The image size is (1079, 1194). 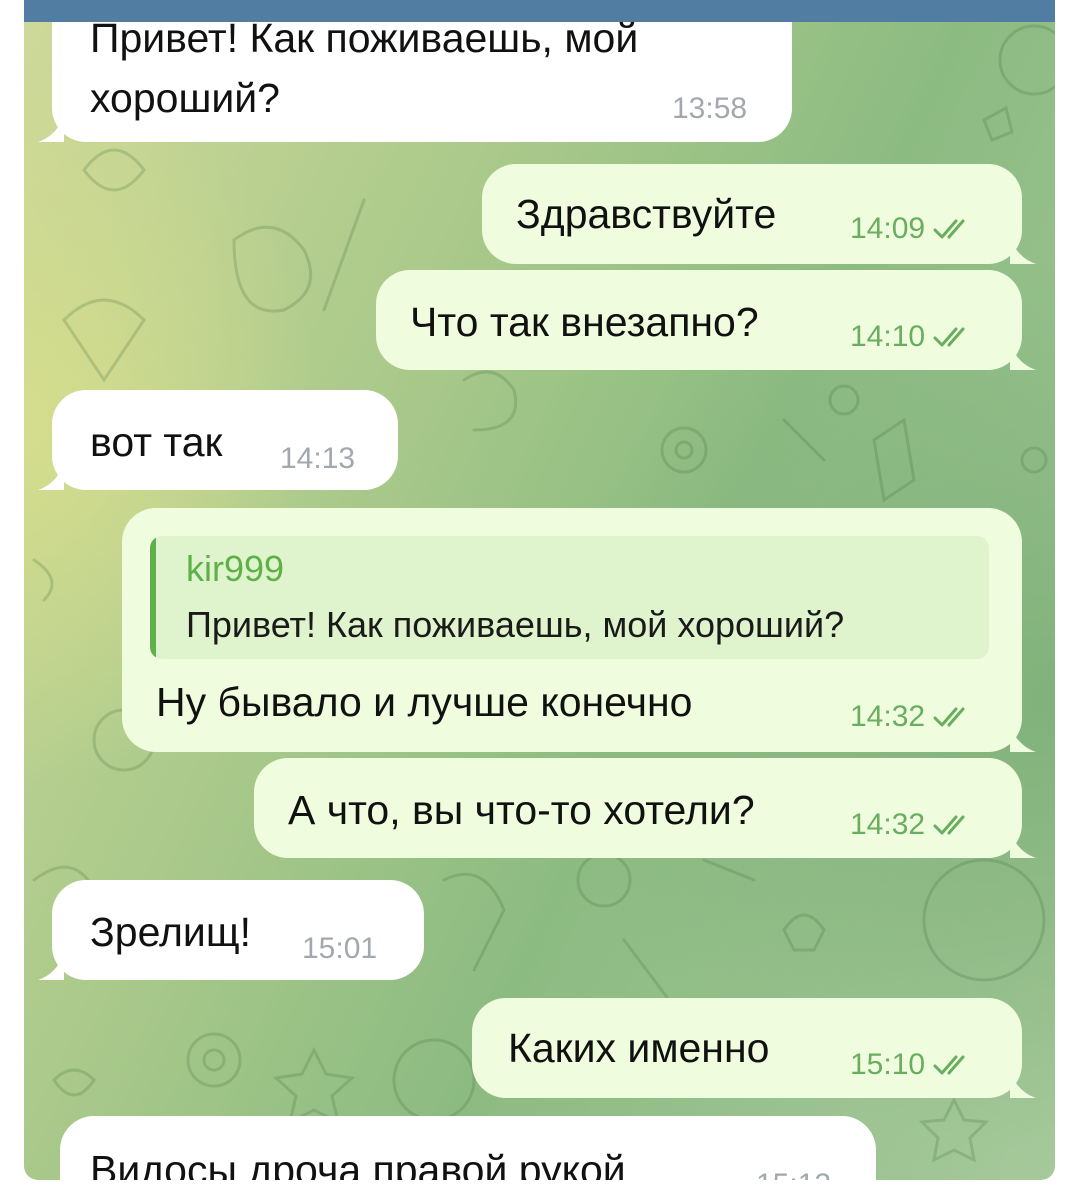 I want to click on message-text: Здравствуйте, so click(x=646, y=214).